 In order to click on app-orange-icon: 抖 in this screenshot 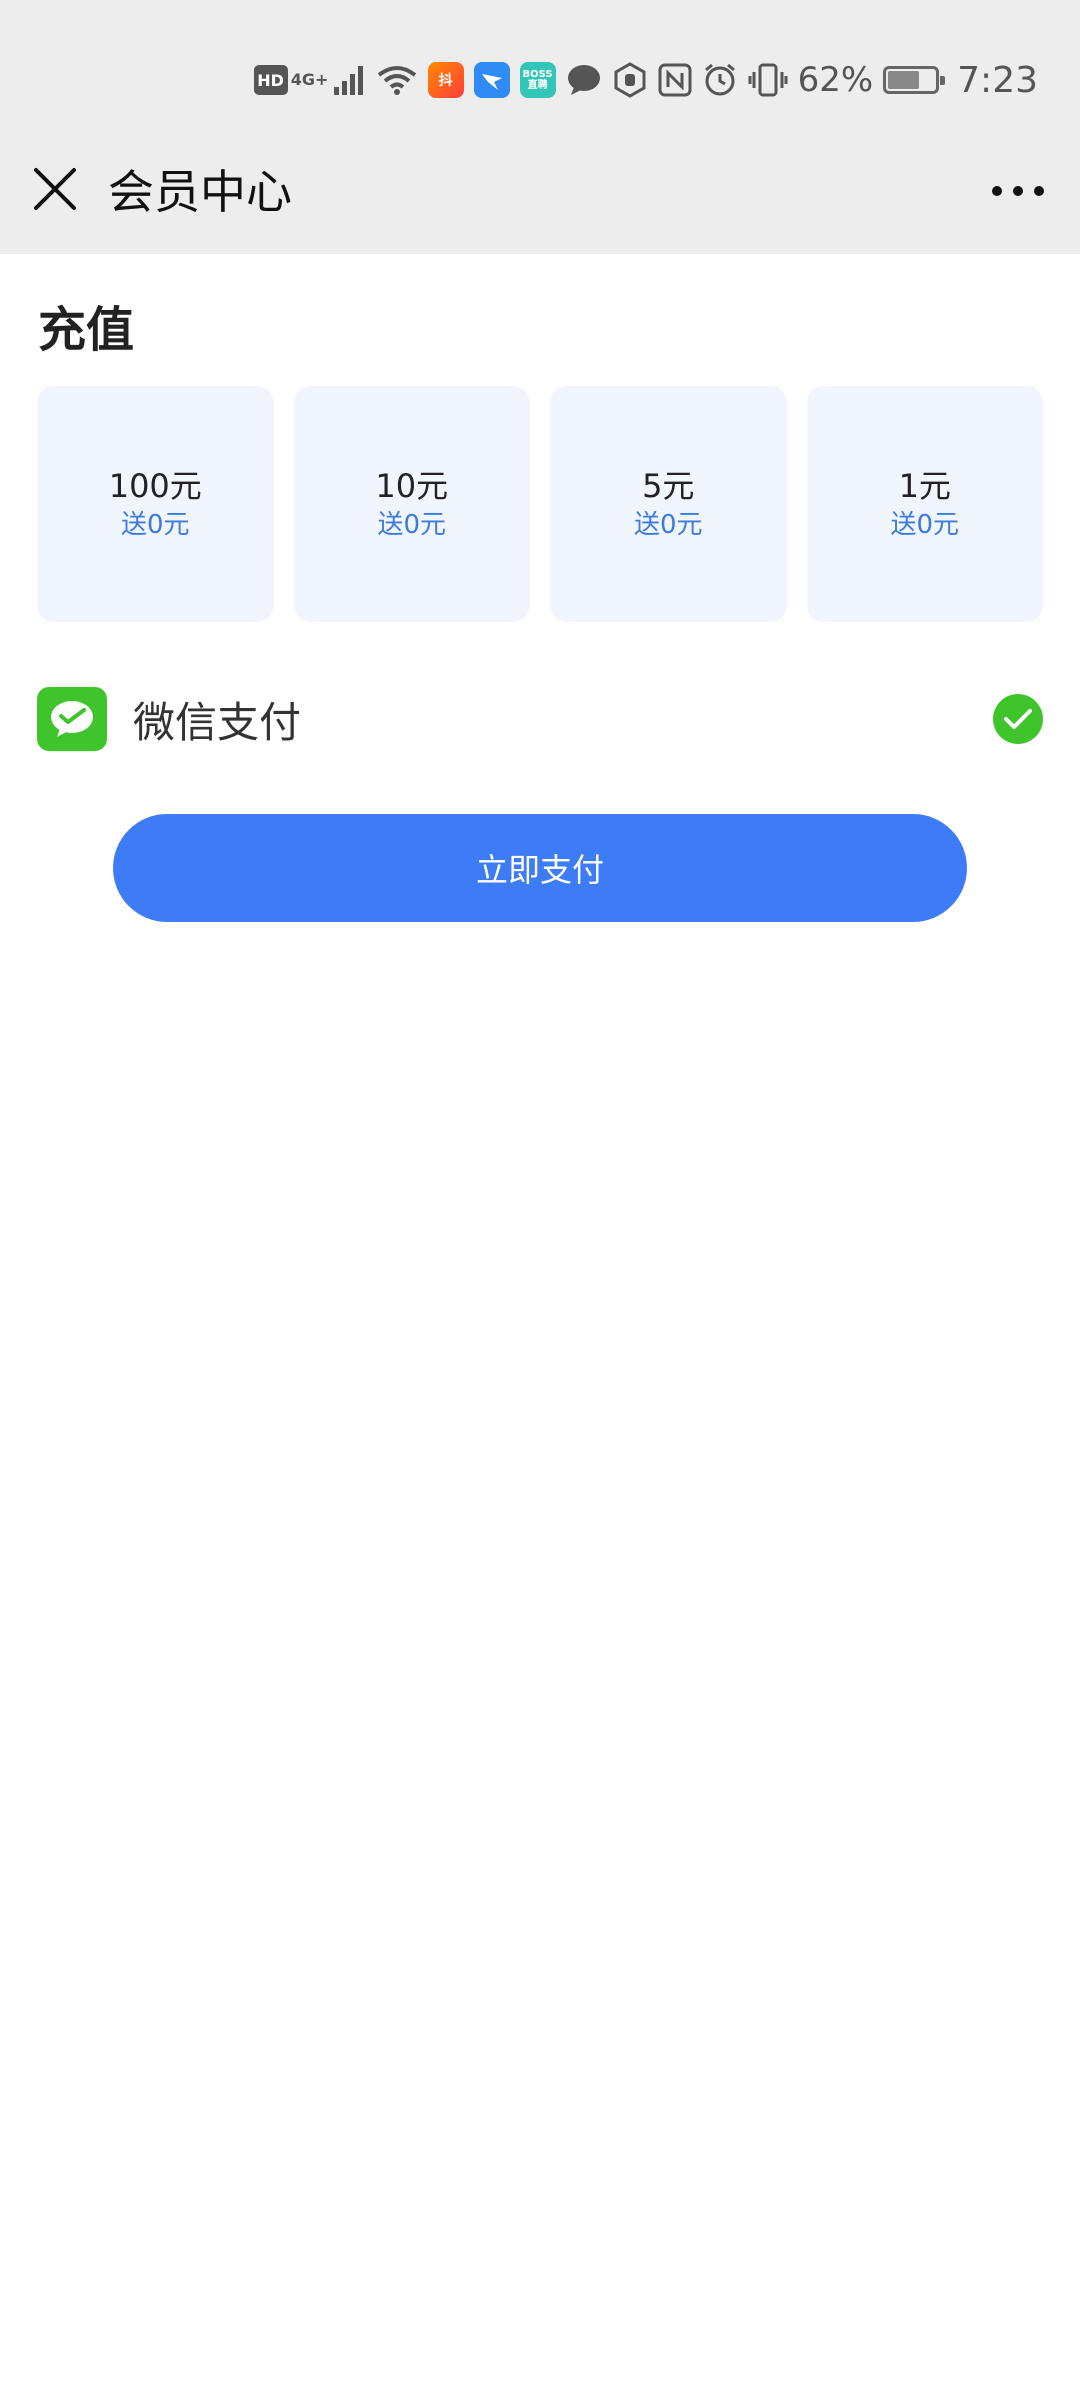, I will do `click(445, 80)`.